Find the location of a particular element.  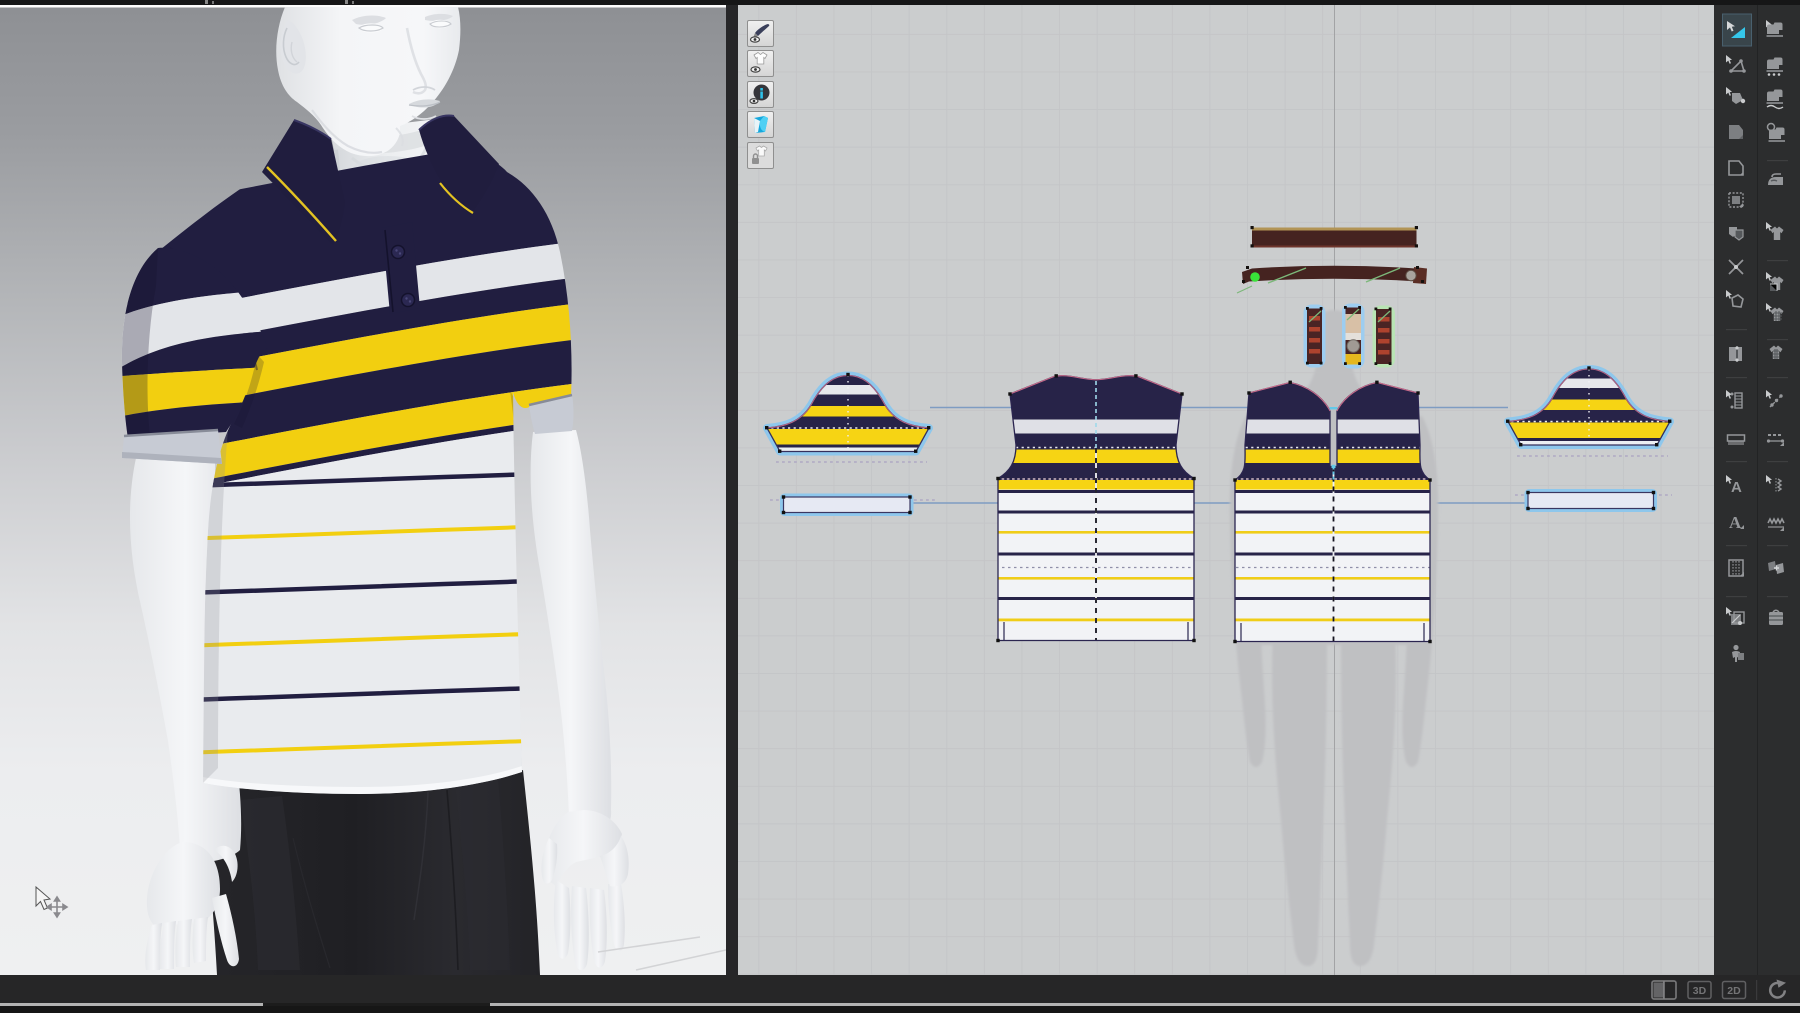

svg-text: 2D is located at coordinates (1734, 991).